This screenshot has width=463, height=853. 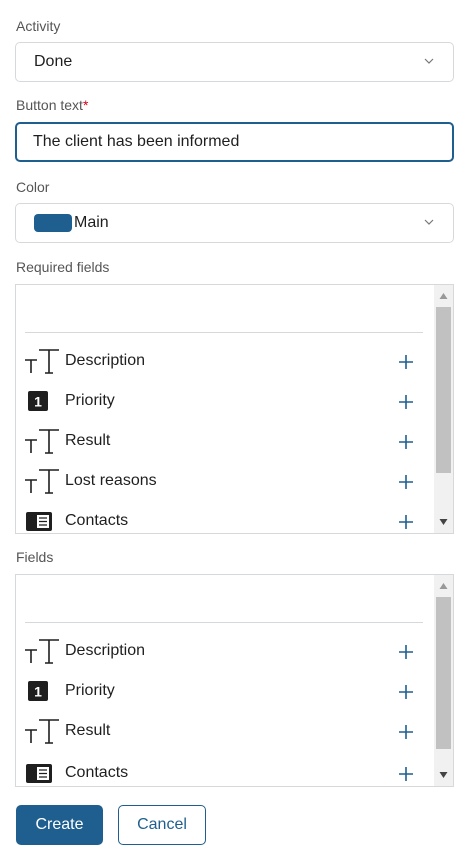 What do you see at coordinates (85, 105) in the screenshot?
I see `required-marker: *` at bounding box center [85, 105].